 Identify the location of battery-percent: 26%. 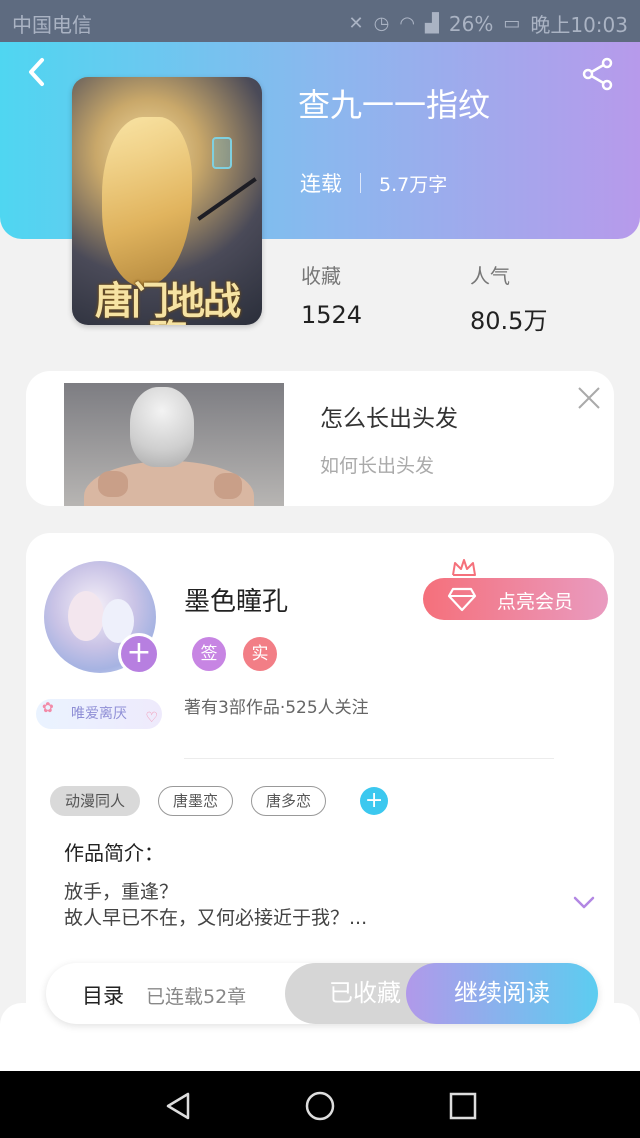
(471, 23).